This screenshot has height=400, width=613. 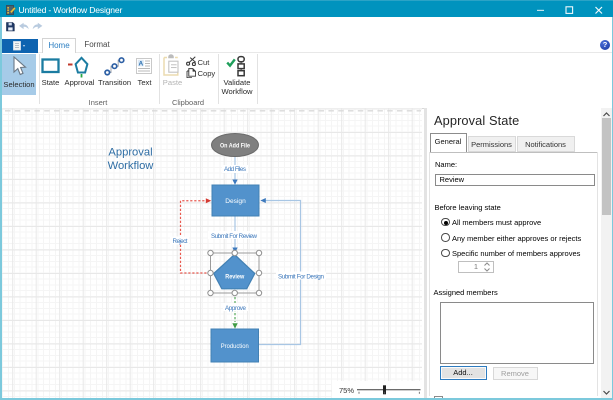 What do you see at coordinates (235, 169) in the screenshot?
I see `svg-text: Add Files` at bounding box center [235, 169].